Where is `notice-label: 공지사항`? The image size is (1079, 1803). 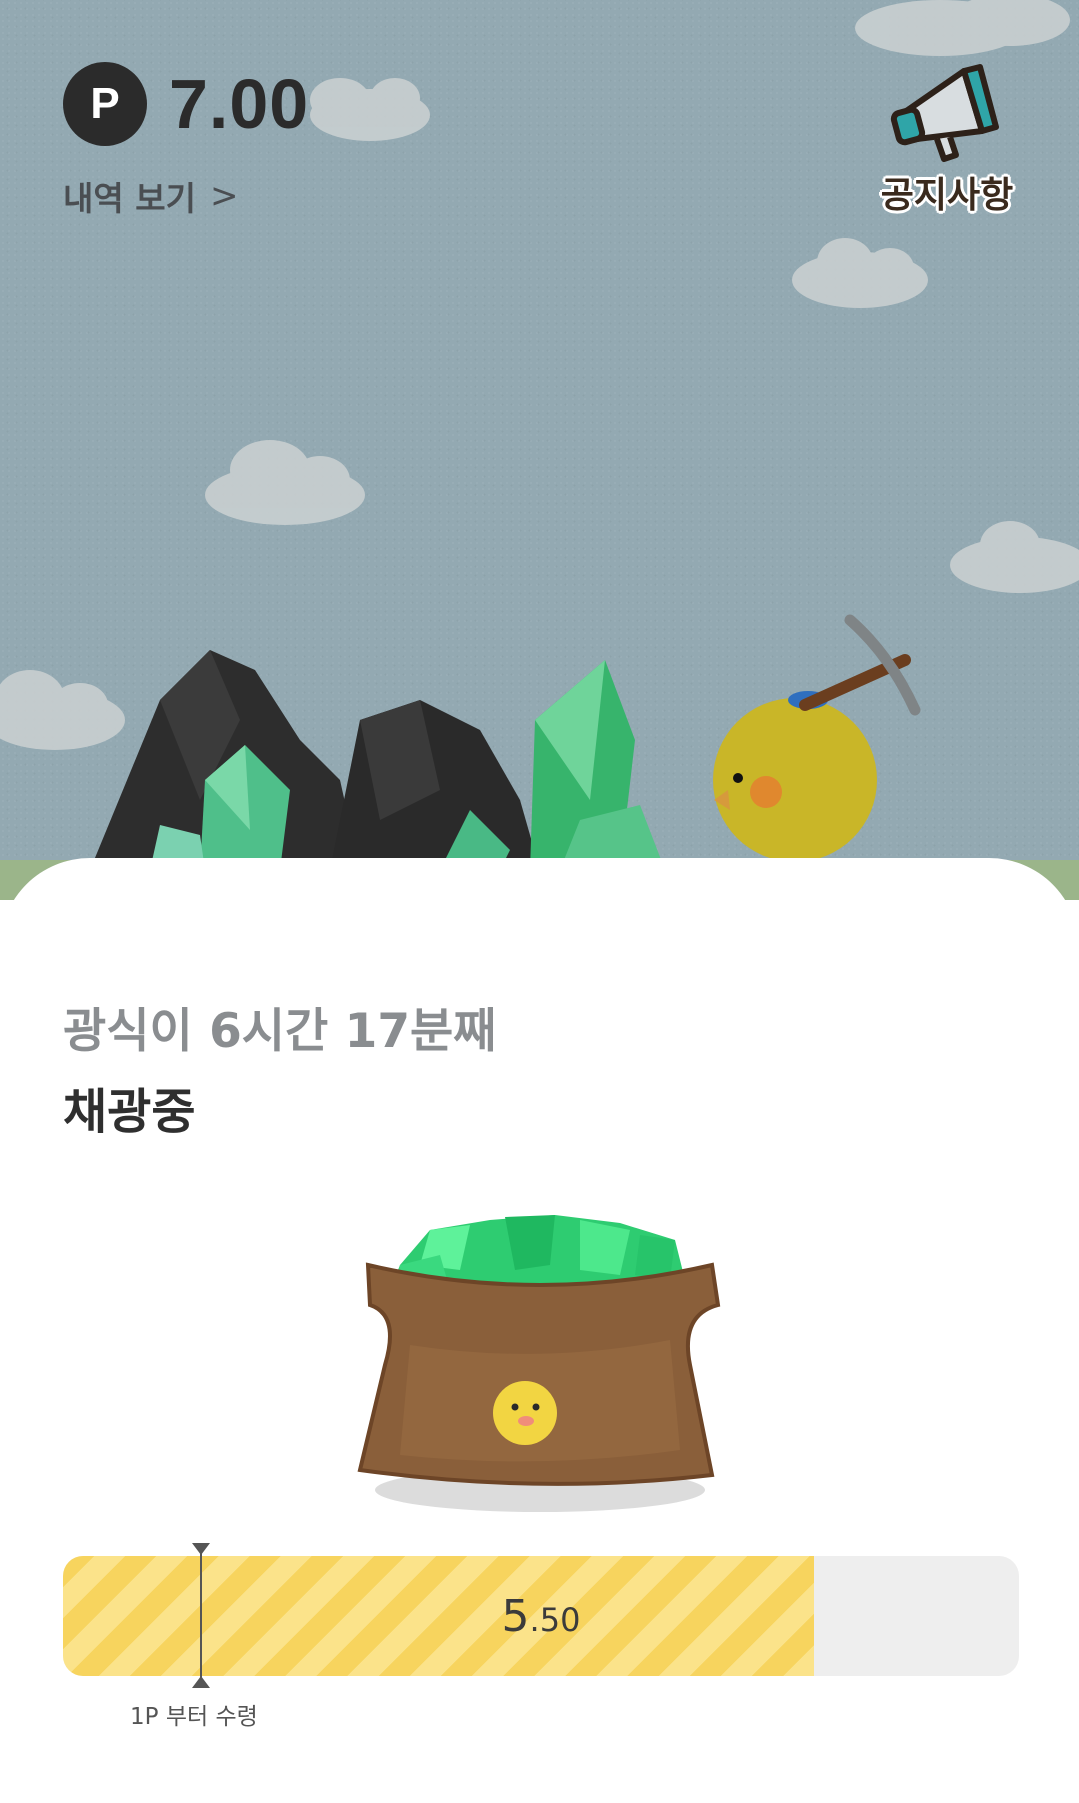
notice-label: 공지사항 is located at coordinates (947, 195).